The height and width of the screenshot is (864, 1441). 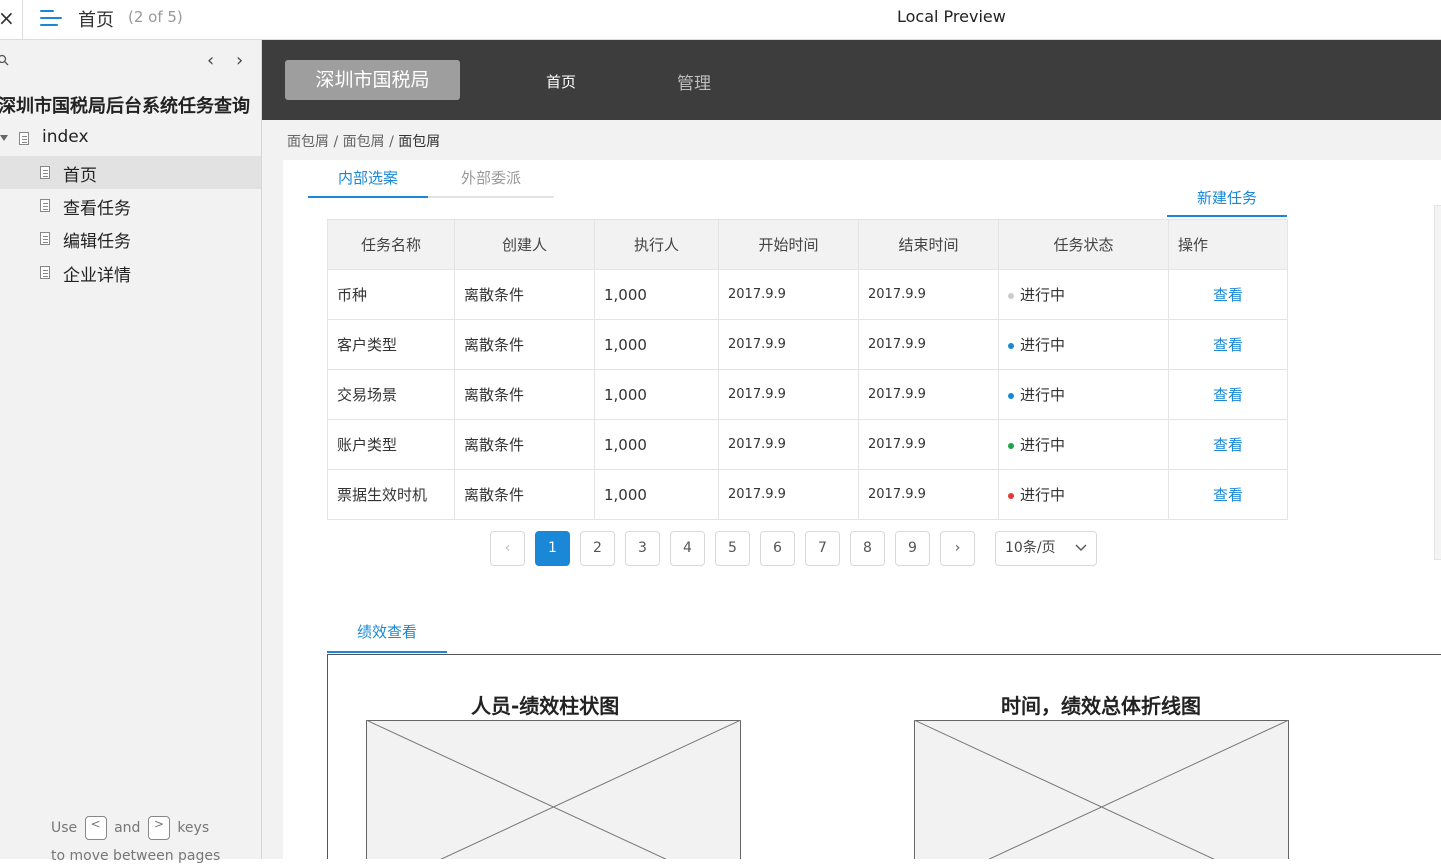 I want to click on page-counter: (2 of 5), so click(x=155, y=17).